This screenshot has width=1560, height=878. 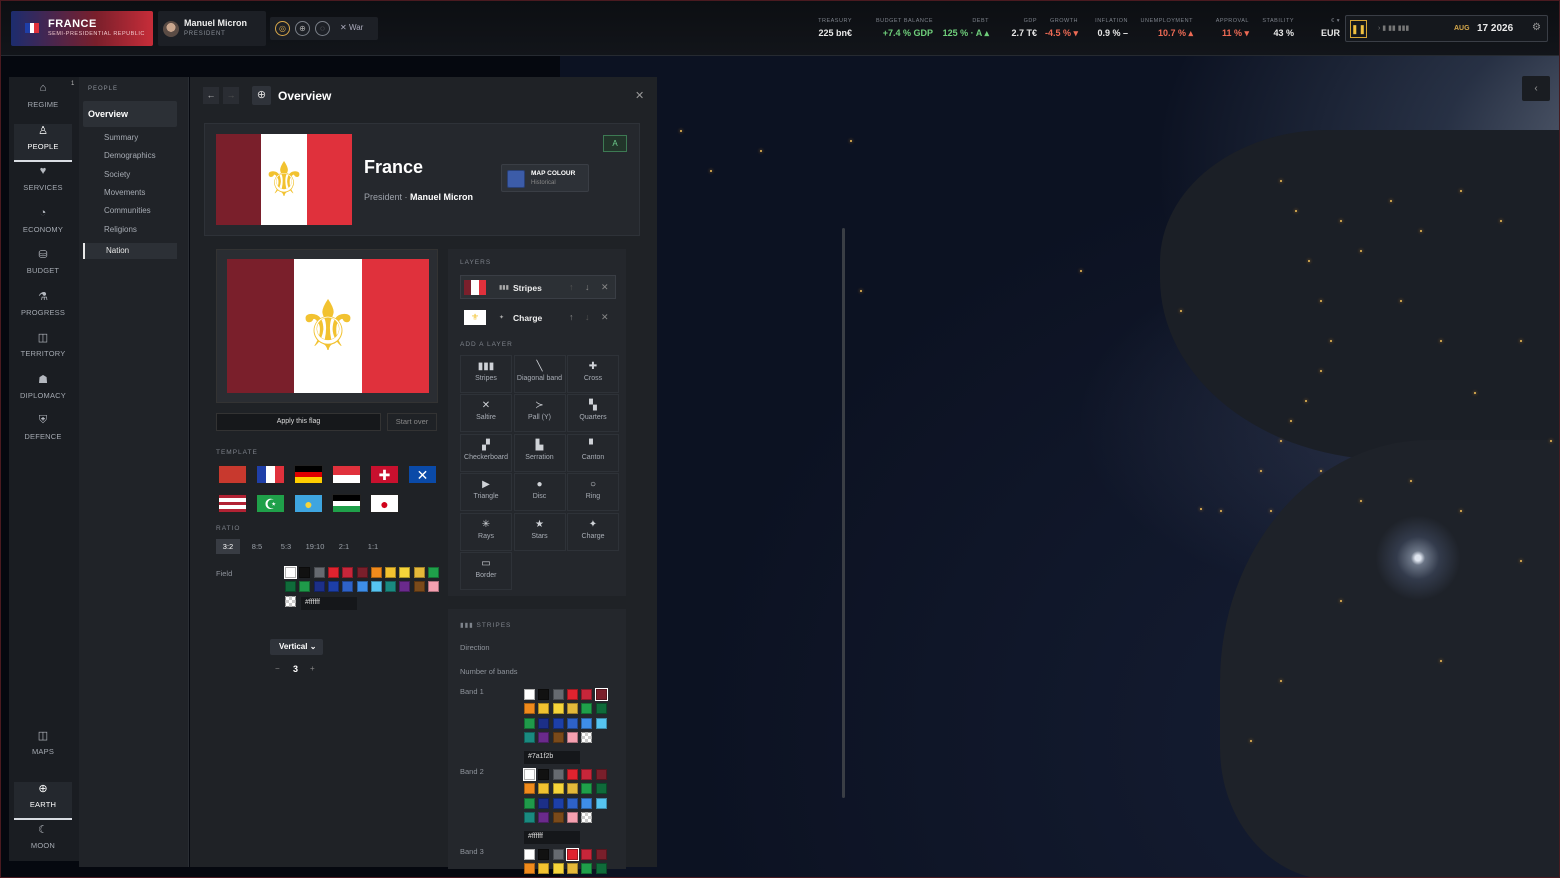 What do you see at coordinates (486, 413) in the screenshot?
I see `add-layer-saltire: ✕ Saltire` at bounding box center [486, 413].